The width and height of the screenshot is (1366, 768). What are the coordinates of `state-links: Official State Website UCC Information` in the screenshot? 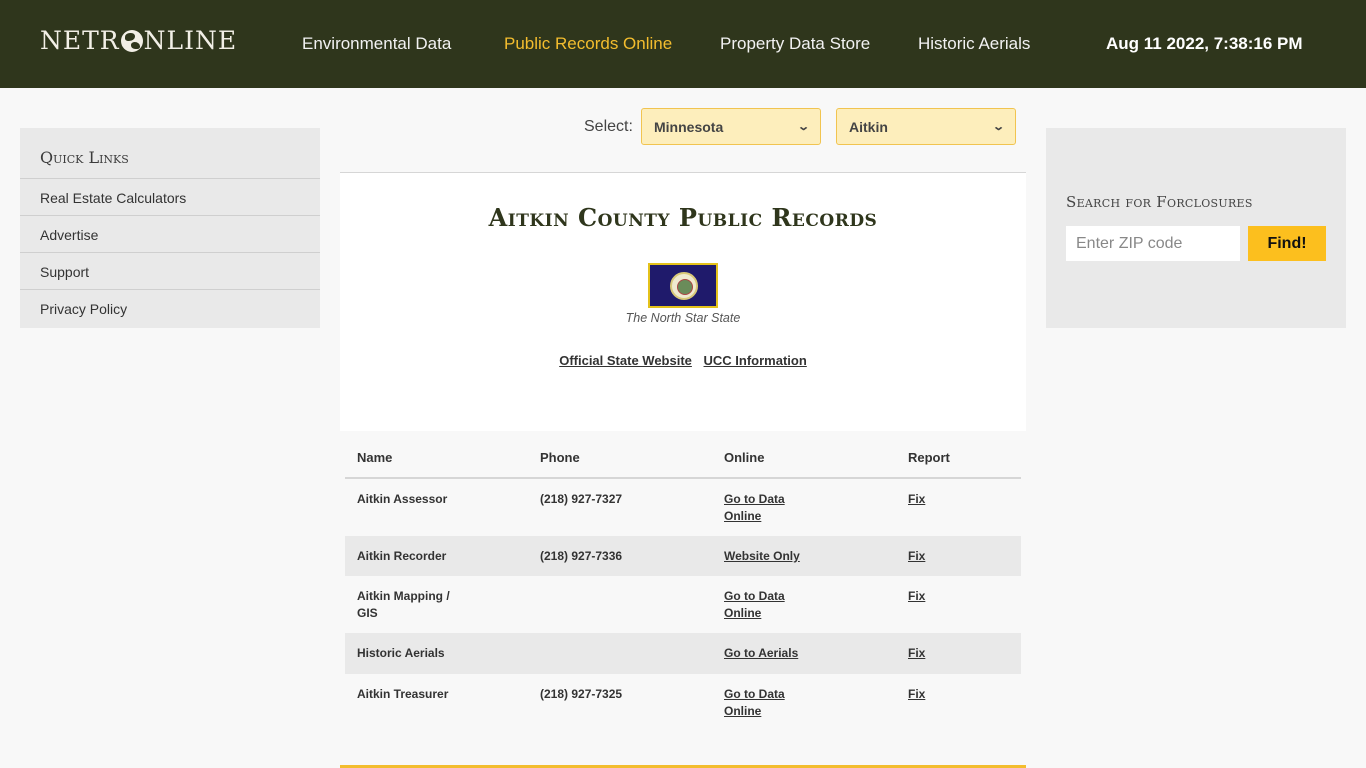 It's located at (683, 360).